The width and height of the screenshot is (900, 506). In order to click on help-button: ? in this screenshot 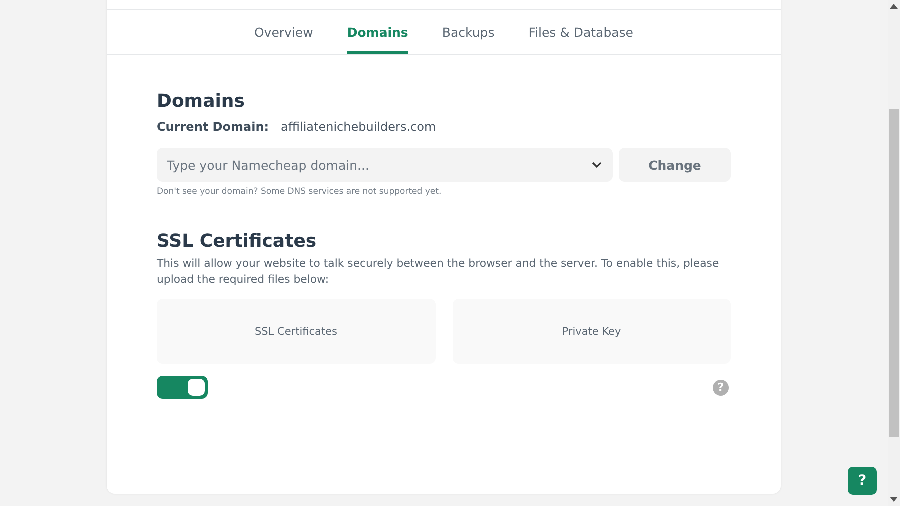, I will do `click(862, 481)`.